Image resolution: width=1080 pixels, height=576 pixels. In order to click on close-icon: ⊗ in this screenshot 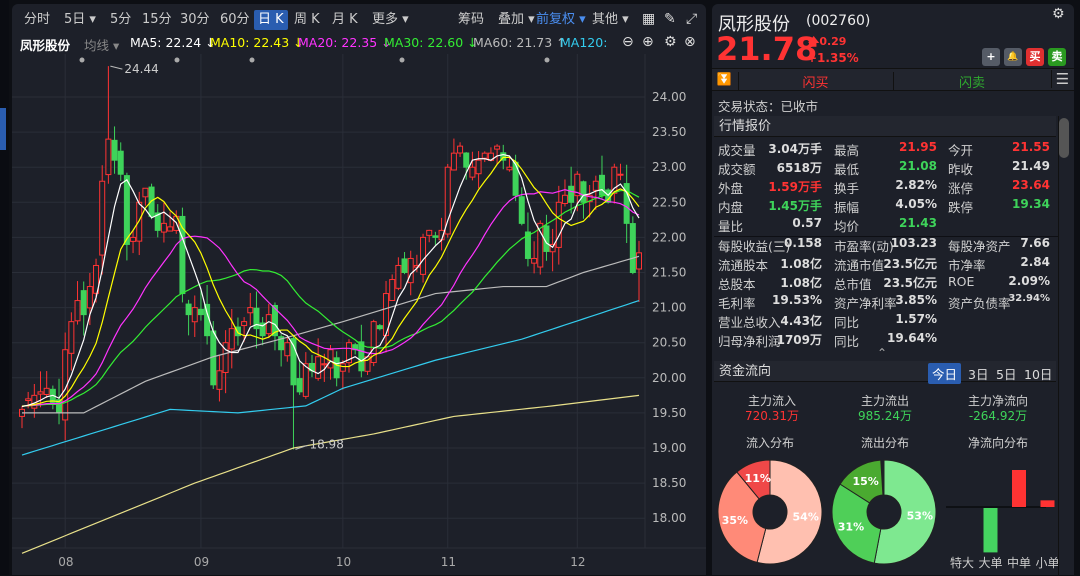, I will do `click(690, 42)`.